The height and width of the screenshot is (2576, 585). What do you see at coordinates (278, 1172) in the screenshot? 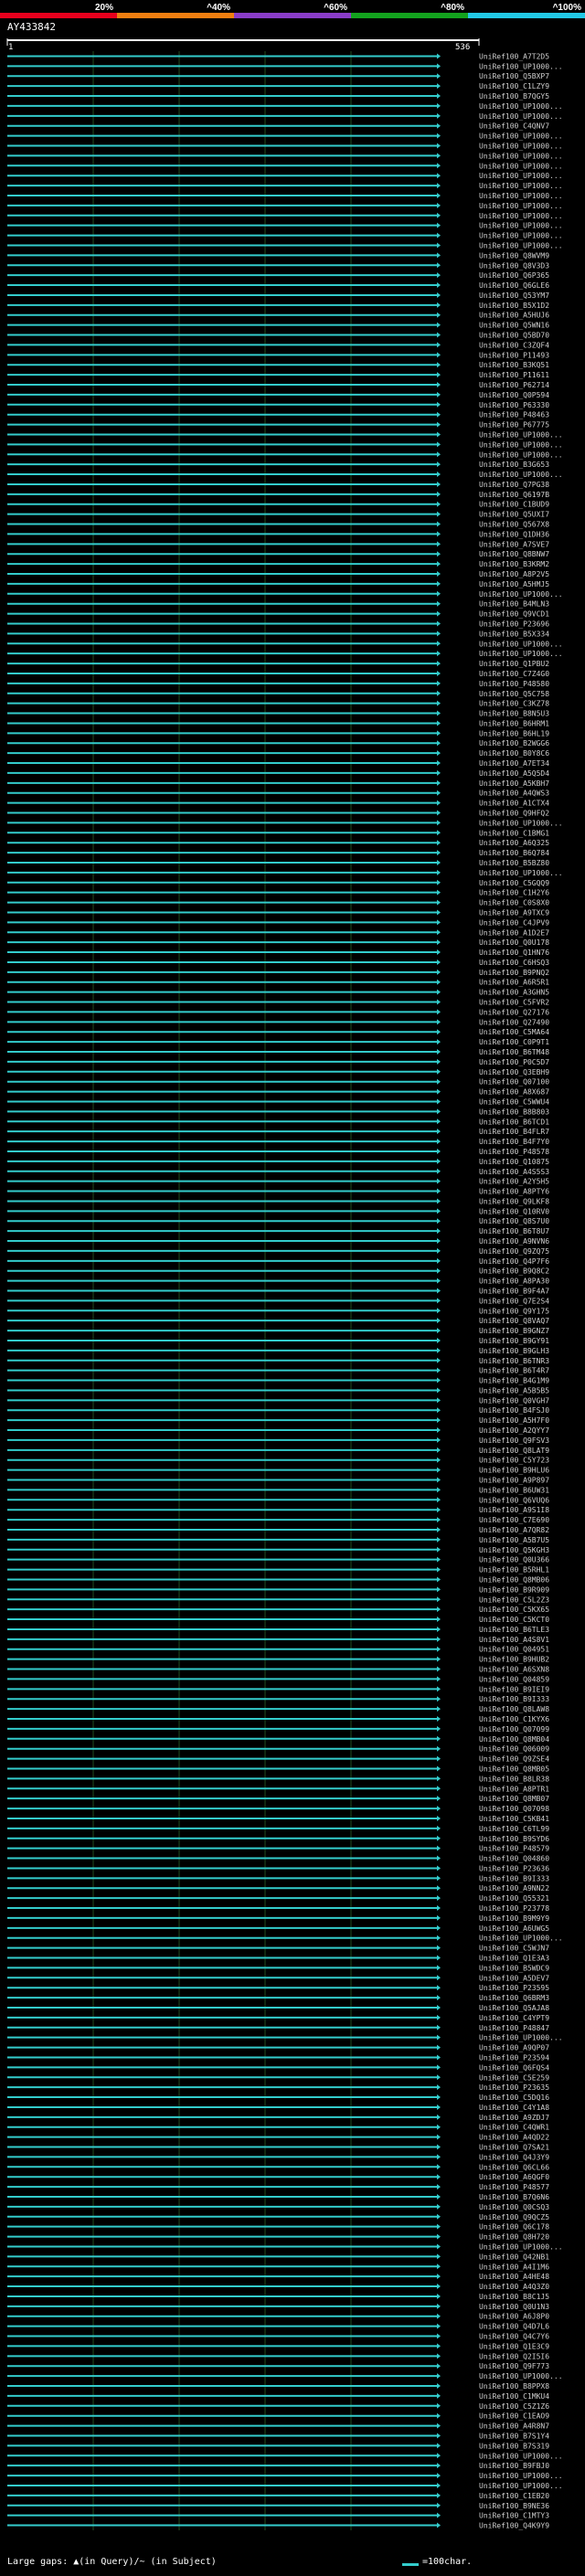
I see `hit-row: UniRef100_A4S5S3` at bounding box center [278, 1172].